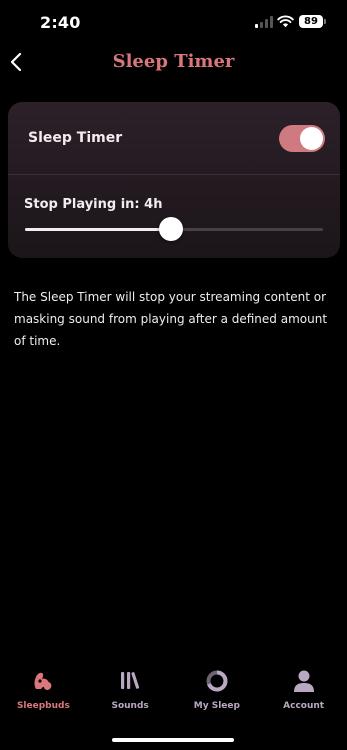 This screenshot has height=750, width=347. I want to click on stop-playing-slider, so click(174, 229).